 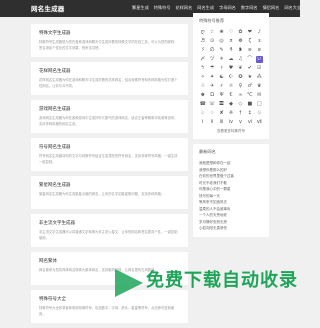 What do you see at coordinates (259, 113) in the screenshot?
I see `symbol-item: ♧` at bounding box center [259, 113].